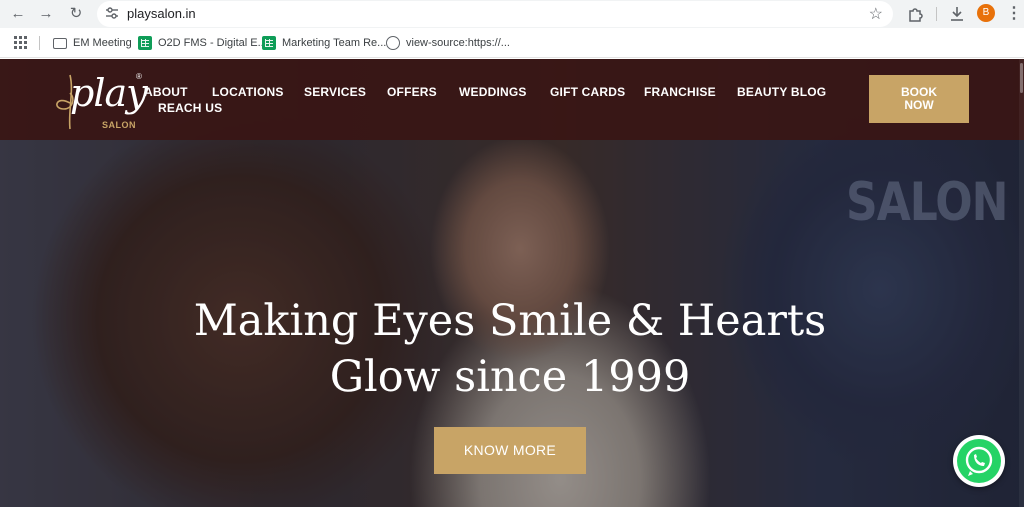 The width and height of the screenshot is (1024, 507). I want to click on nav-reach-us: REACH US, so click(190, 108).